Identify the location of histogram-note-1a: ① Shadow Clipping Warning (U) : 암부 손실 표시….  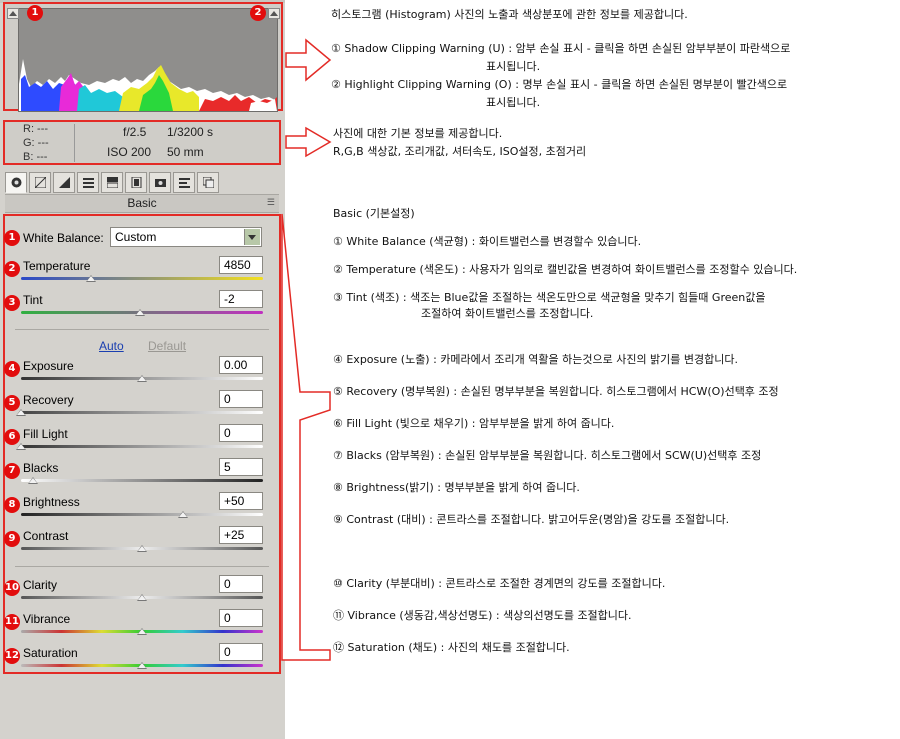
(561, 48).